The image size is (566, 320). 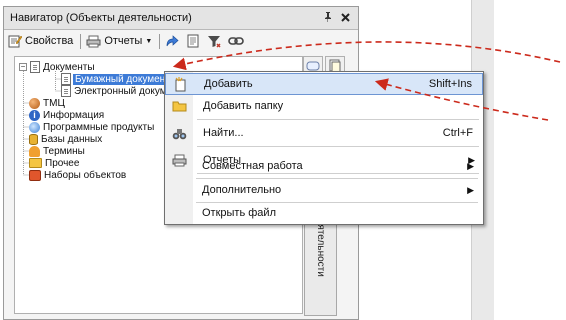 What do you see at coordinates (179, 106) in the screenshot?
I see `folder-icon` at bounding box center [179, 106].